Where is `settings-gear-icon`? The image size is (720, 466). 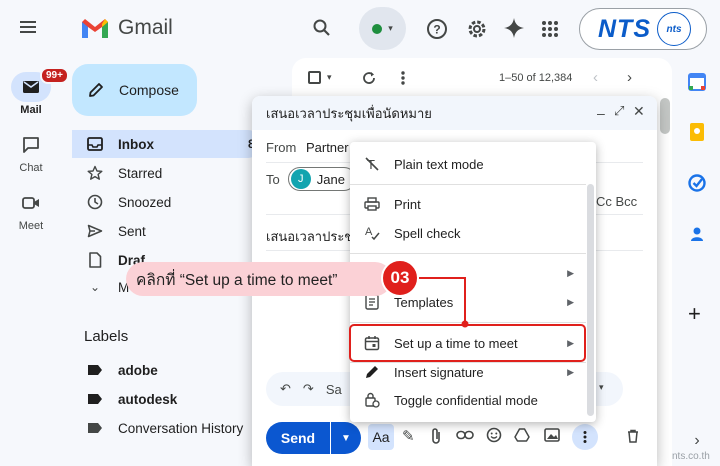 settings-gear-icon is located at coordinates (477, 29).